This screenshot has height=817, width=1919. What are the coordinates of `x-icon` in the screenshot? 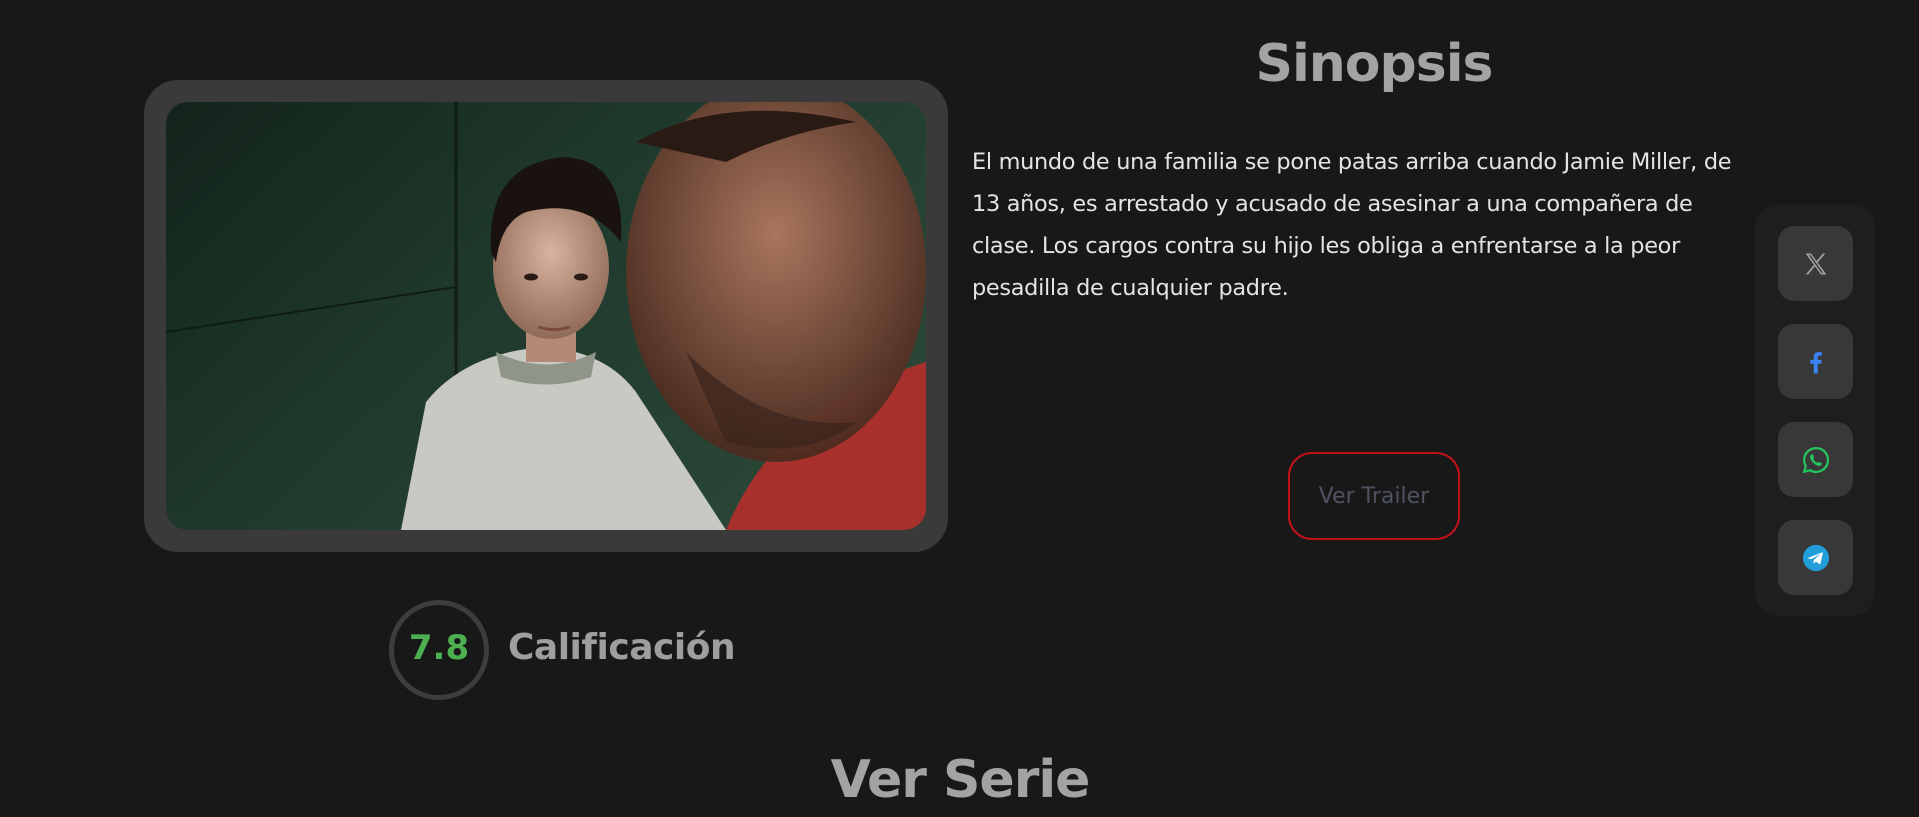 It's located at (1815, 263).